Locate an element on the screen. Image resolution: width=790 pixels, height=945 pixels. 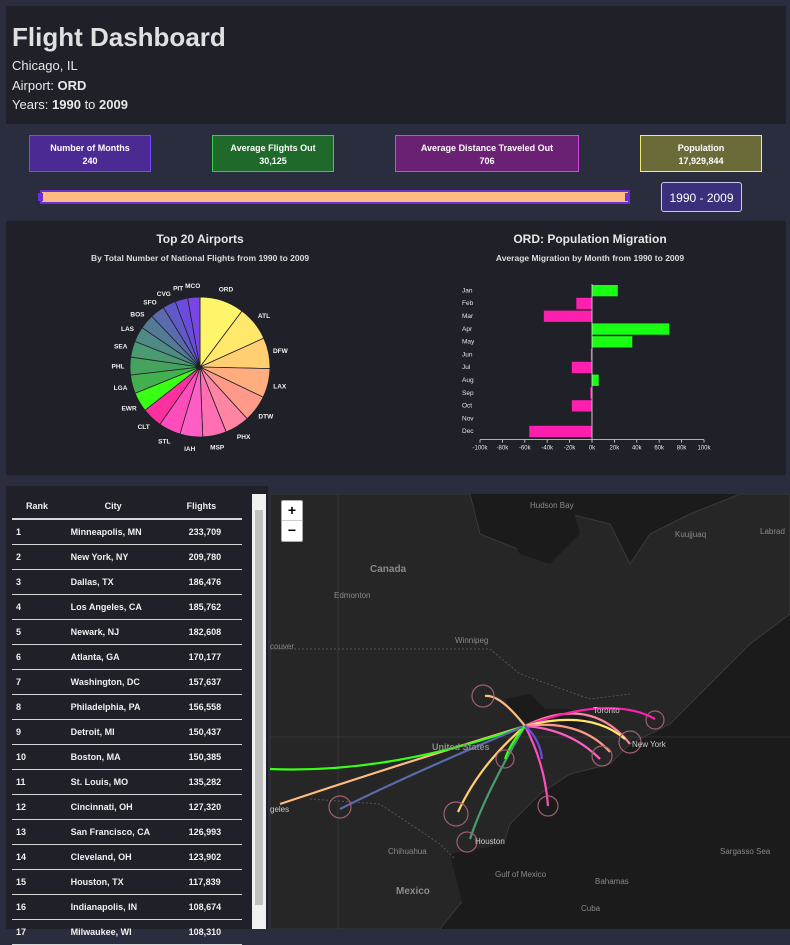
slider-handle-start is located at coordinates (40, 197).